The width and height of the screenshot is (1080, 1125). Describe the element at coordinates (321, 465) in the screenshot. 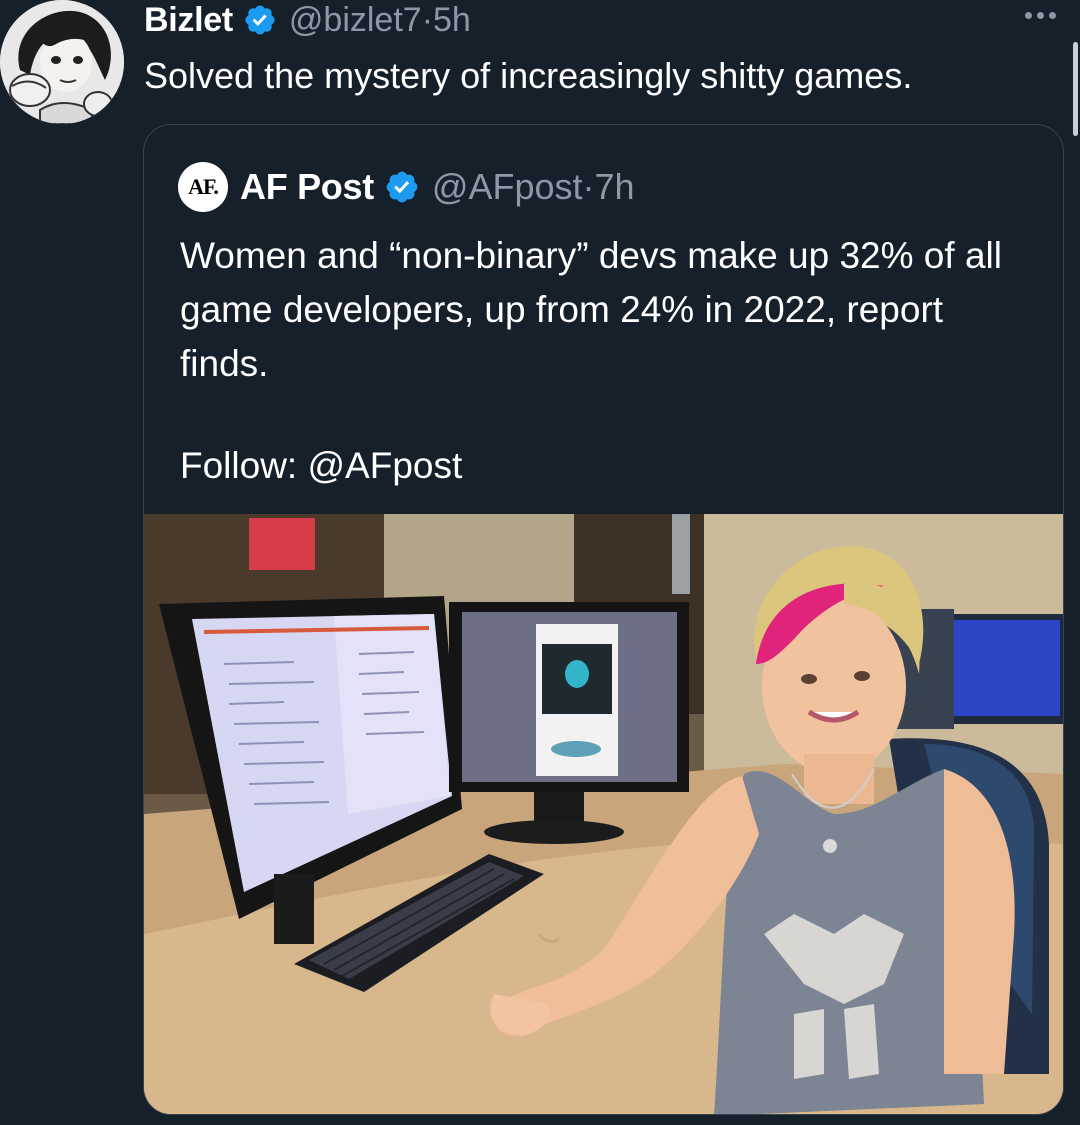

I see `quoted-follow-text: Follow: @AFpost` at that location.